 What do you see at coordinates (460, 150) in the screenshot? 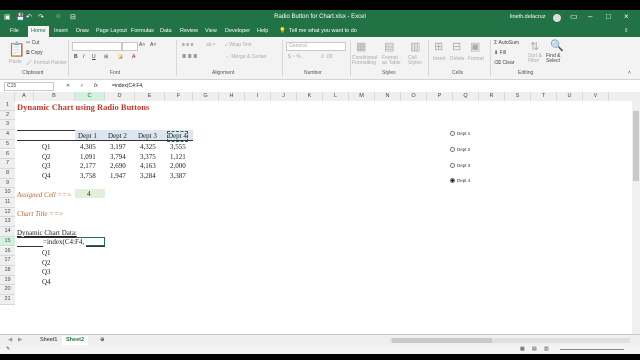
I see `radio-dept-2: Dept 2` at bounding box center [460, 150].